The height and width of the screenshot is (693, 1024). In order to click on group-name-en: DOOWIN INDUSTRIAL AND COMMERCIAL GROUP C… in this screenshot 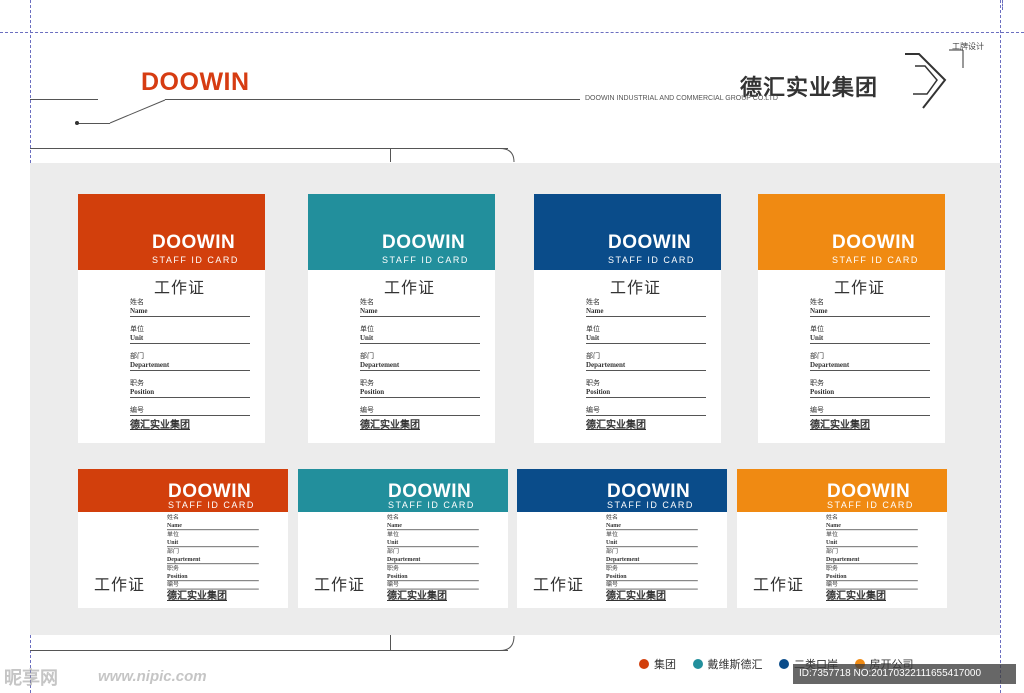, I will do `click(681, 98)`.